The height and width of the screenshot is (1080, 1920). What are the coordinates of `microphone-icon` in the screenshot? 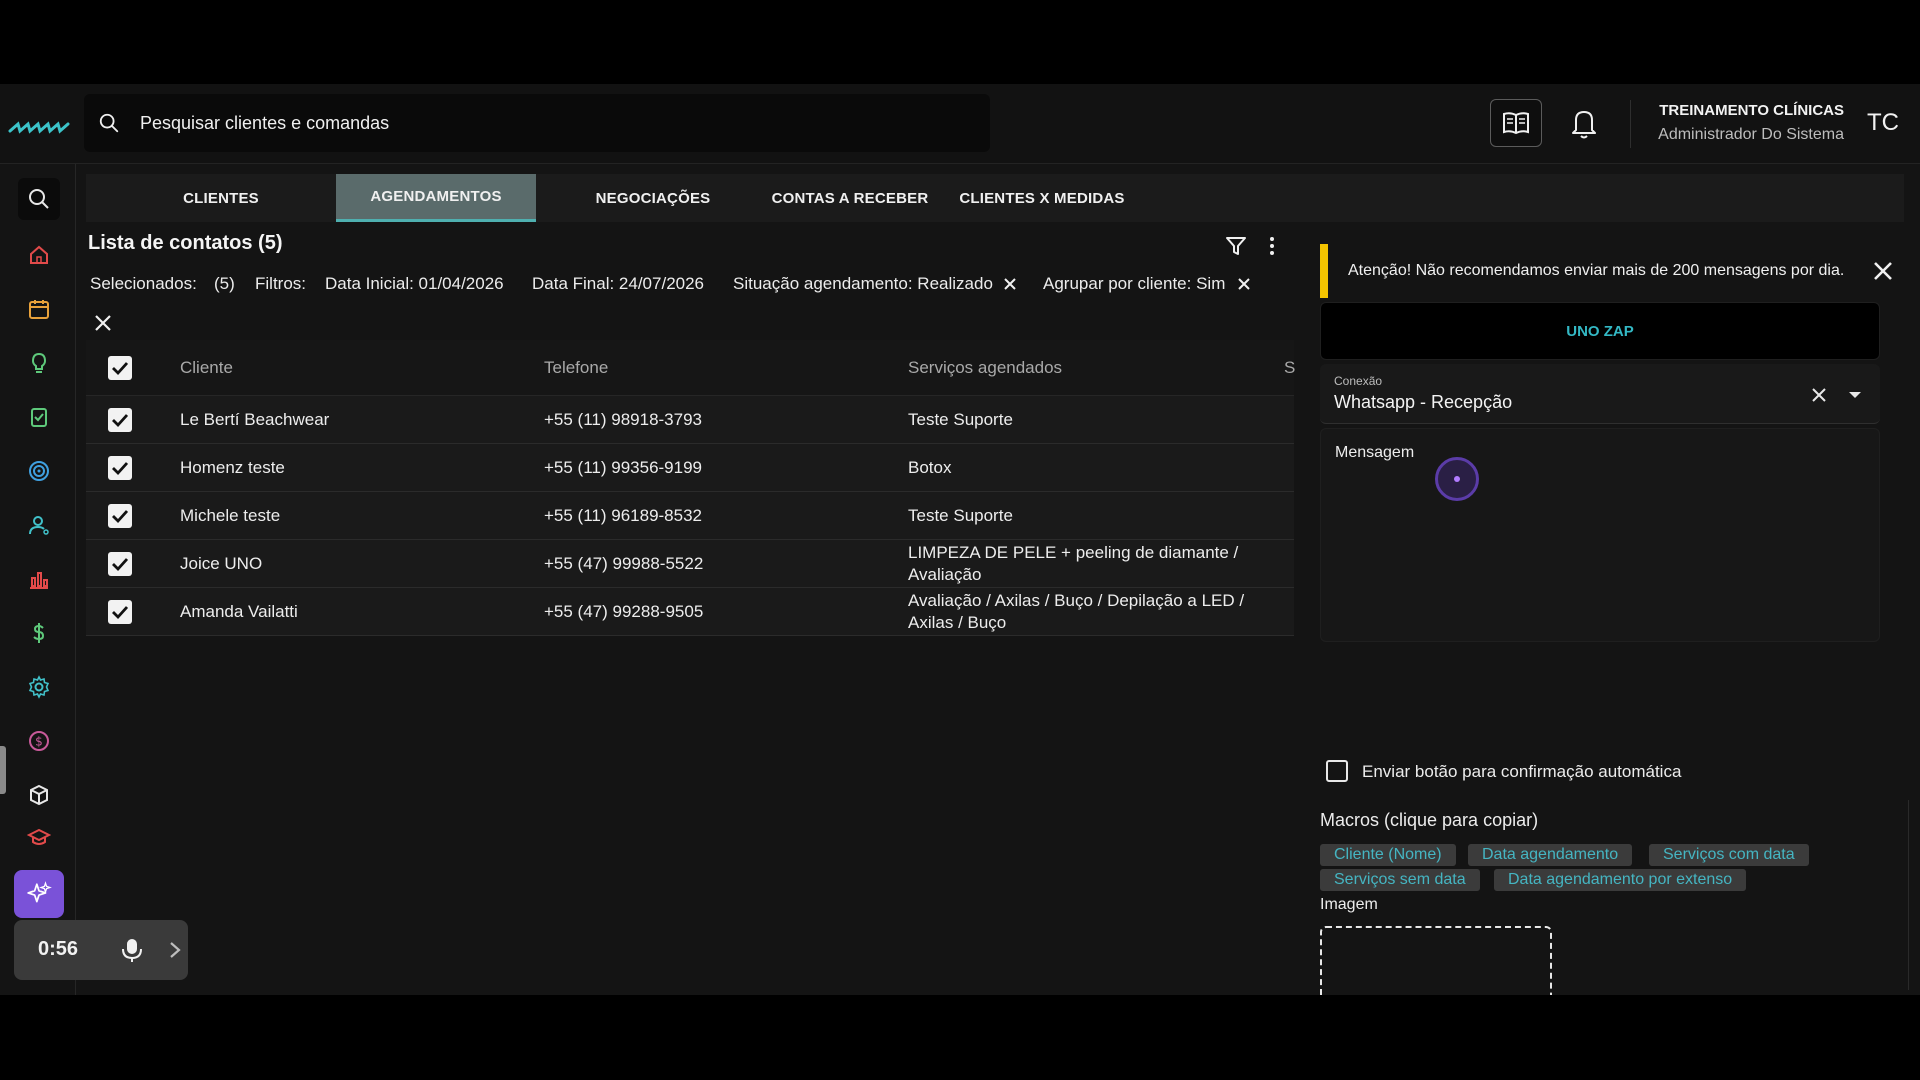 It's located at (132, 950).